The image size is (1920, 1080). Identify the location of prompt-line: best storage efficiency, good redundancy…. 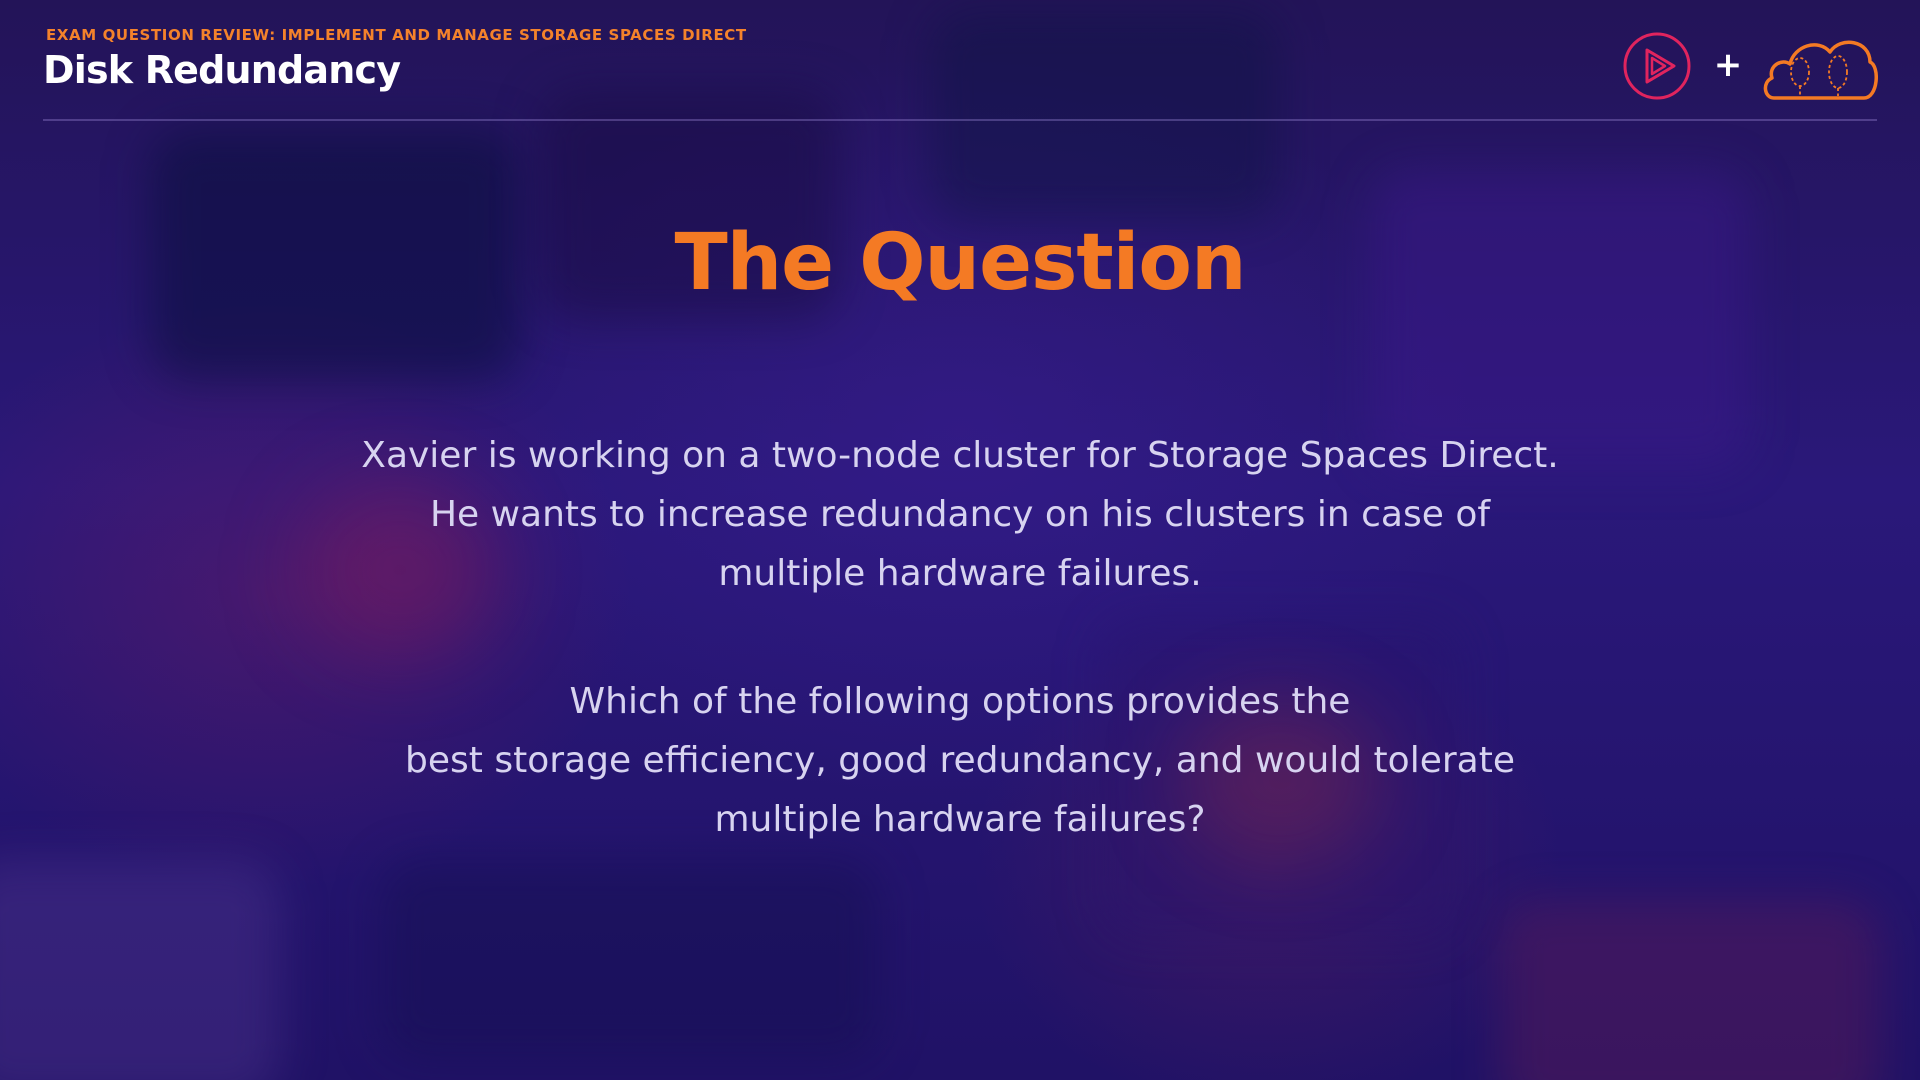
(960, 760).